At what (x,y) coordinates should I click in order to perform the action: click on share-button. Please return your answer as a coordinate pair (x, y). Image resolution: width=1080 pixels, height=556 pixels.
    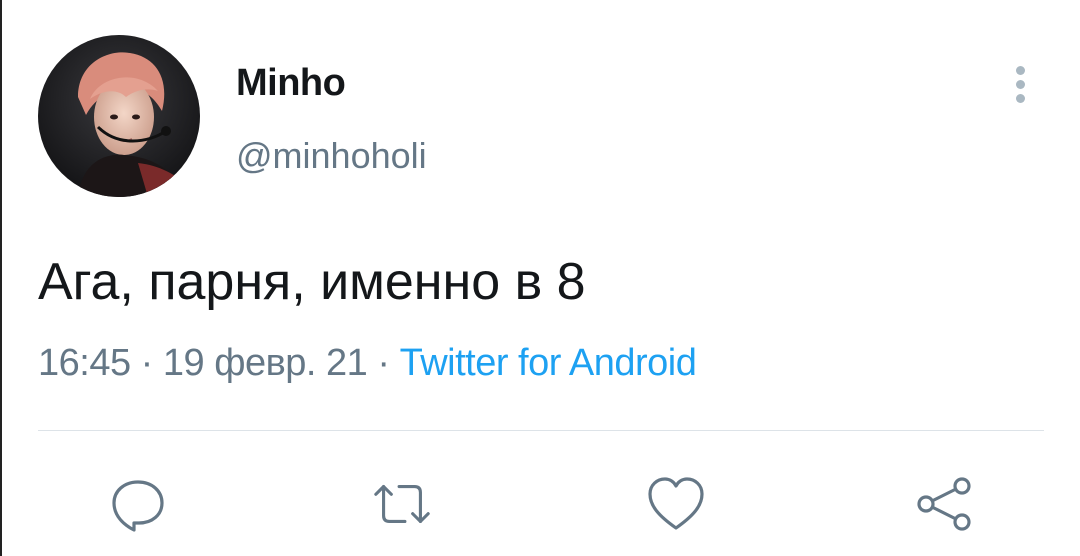
    Looking at the image, I should click on (944, 504).